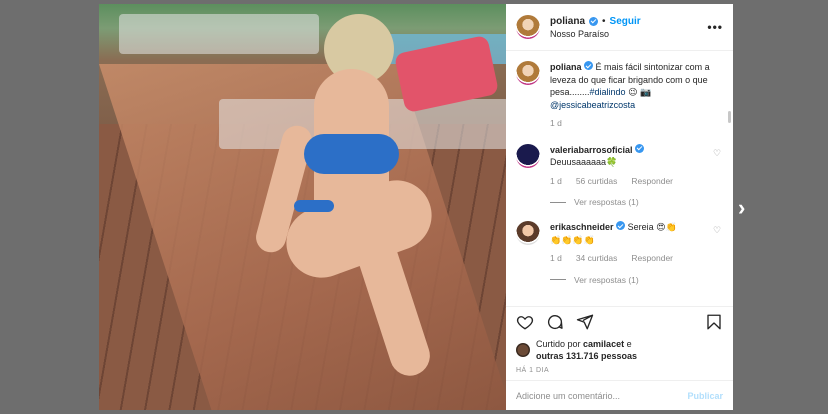 This screenshot has height=414, width=828. I want to click on comment-bubble-icon, so click(555, 322).